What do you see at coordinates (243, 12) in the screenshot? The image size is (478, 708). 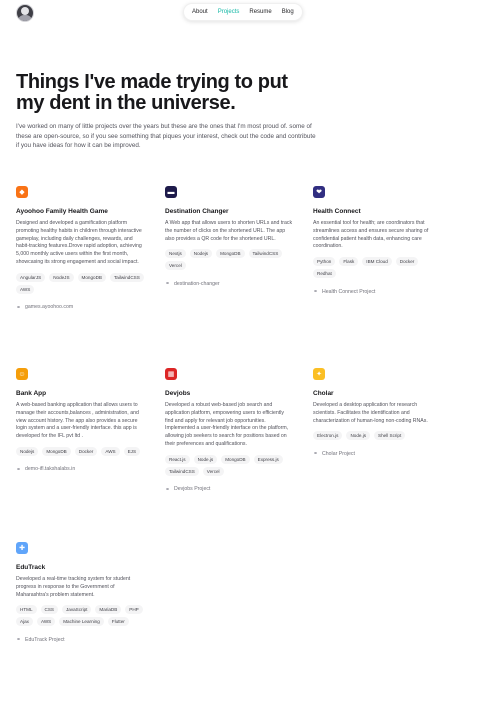 I see `top-nav: About Projects Resume Blog` at bounding box center [243, 12].